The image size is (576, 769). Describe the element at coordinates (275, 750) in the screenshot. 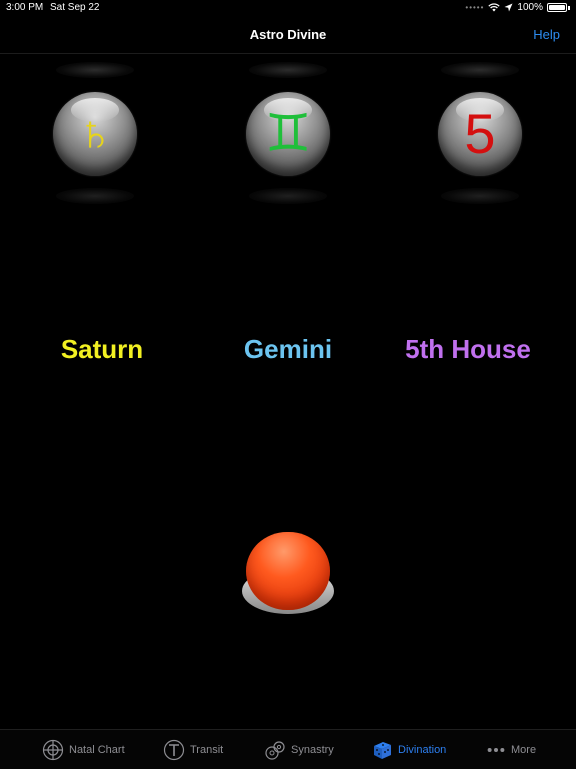

I see `synastry-icon` at that location.